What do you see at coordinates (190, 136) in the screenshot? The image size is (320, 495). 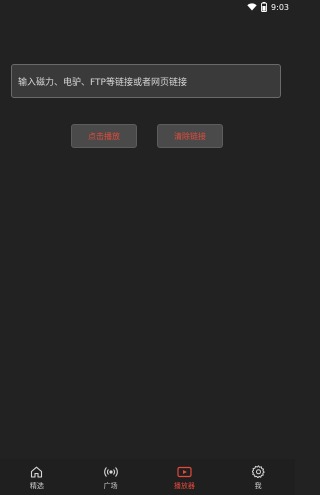 I see `clear-link-button: 清除链接` at bounding box center [190, 136].